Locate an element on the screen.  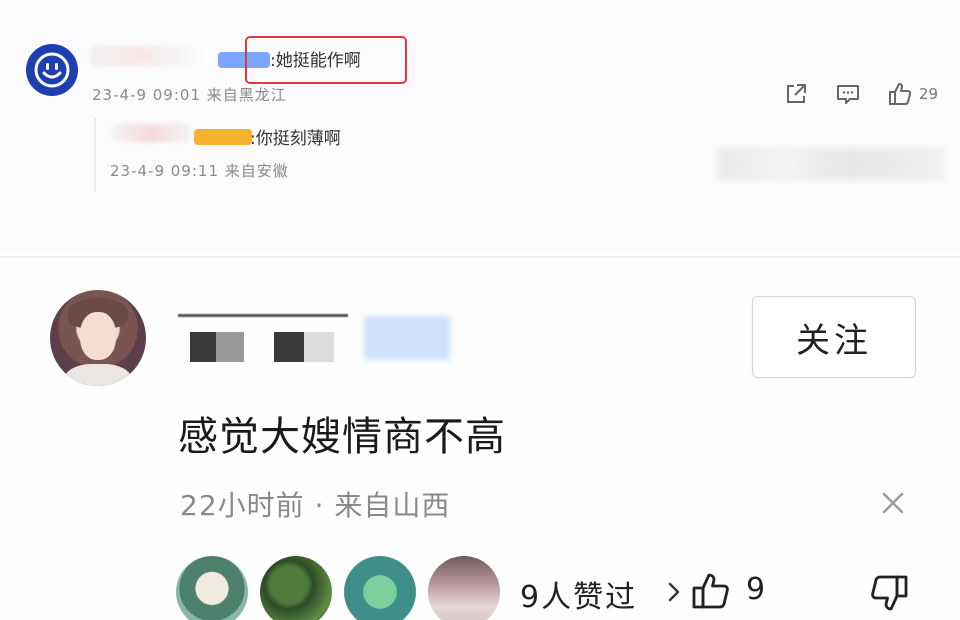
reply-text: :你挺刻薄啊 is located at coordinates (295, 139).